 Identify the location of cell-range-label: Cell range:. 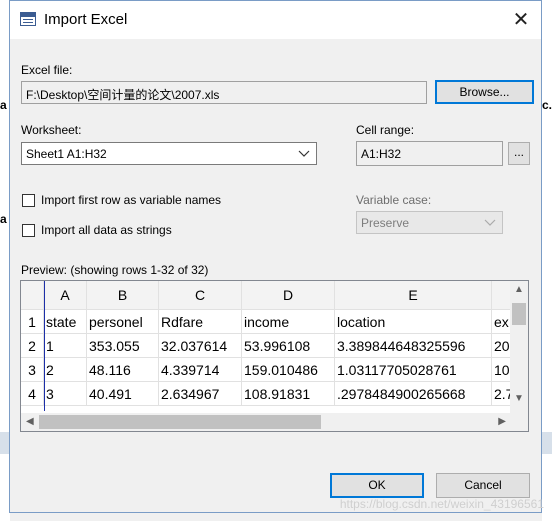
(385, 130).